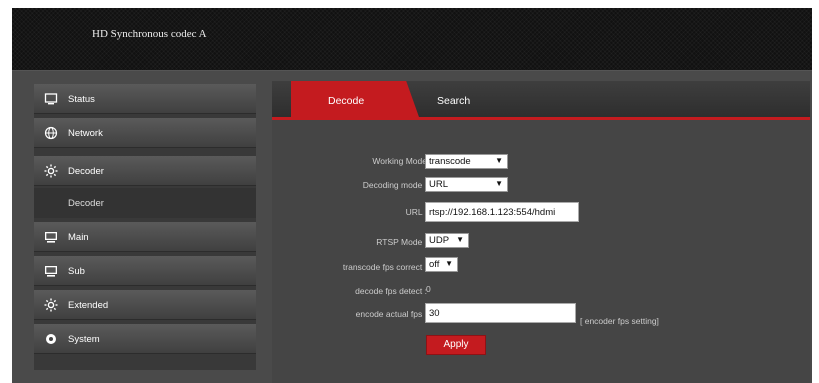 Image resolution: width=819 pixels, height=383 pixels. I want to click on url-input, so click(502, 212).